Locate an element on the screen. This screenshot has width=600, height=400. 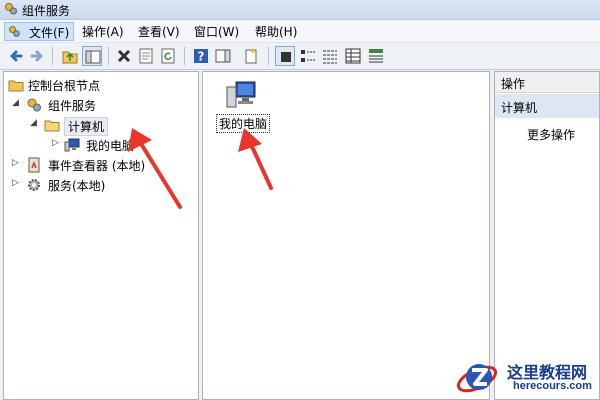
toolbar: ? is located at coordinates (300, 56).